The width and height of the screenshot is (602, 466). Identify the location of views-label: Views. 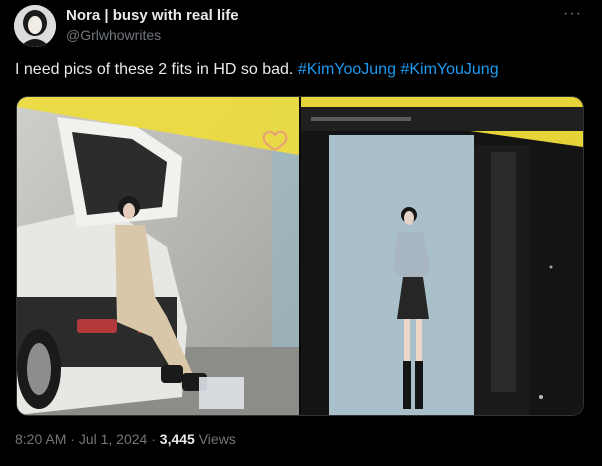
(217, 439).